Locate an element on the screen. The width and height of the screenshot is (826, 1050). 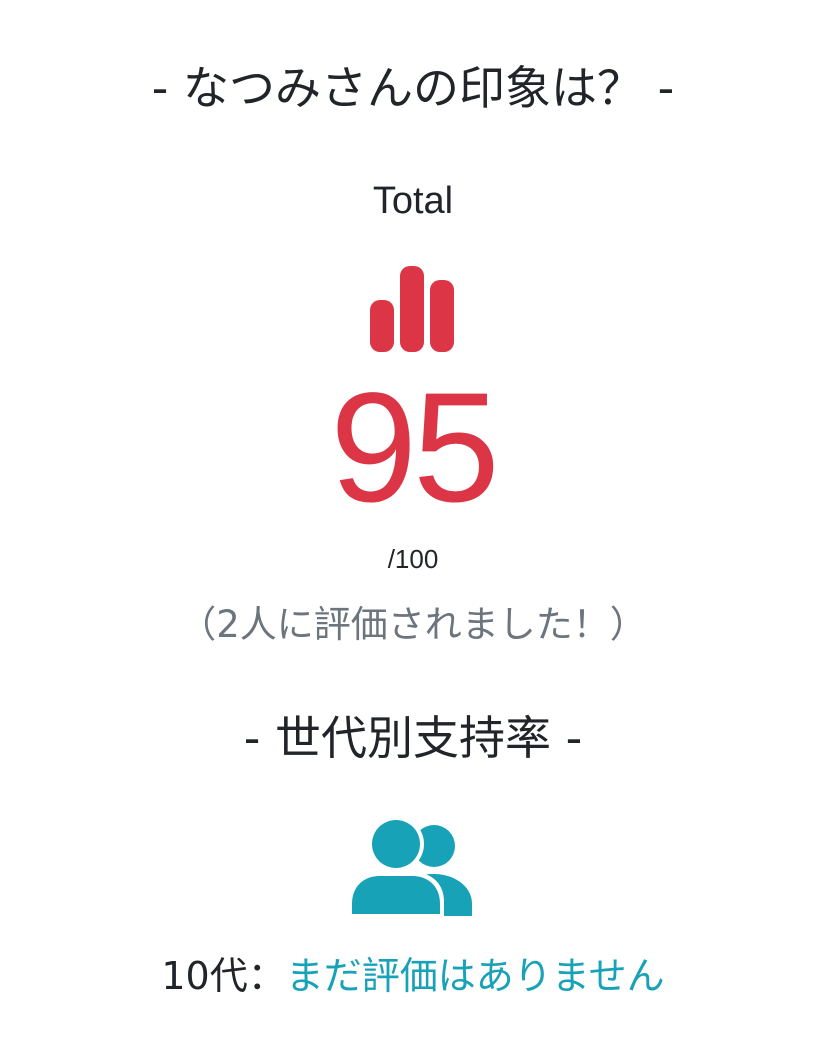
impression-heading: - なつみさんの印象は？ - is located at coordinates (413, 88).